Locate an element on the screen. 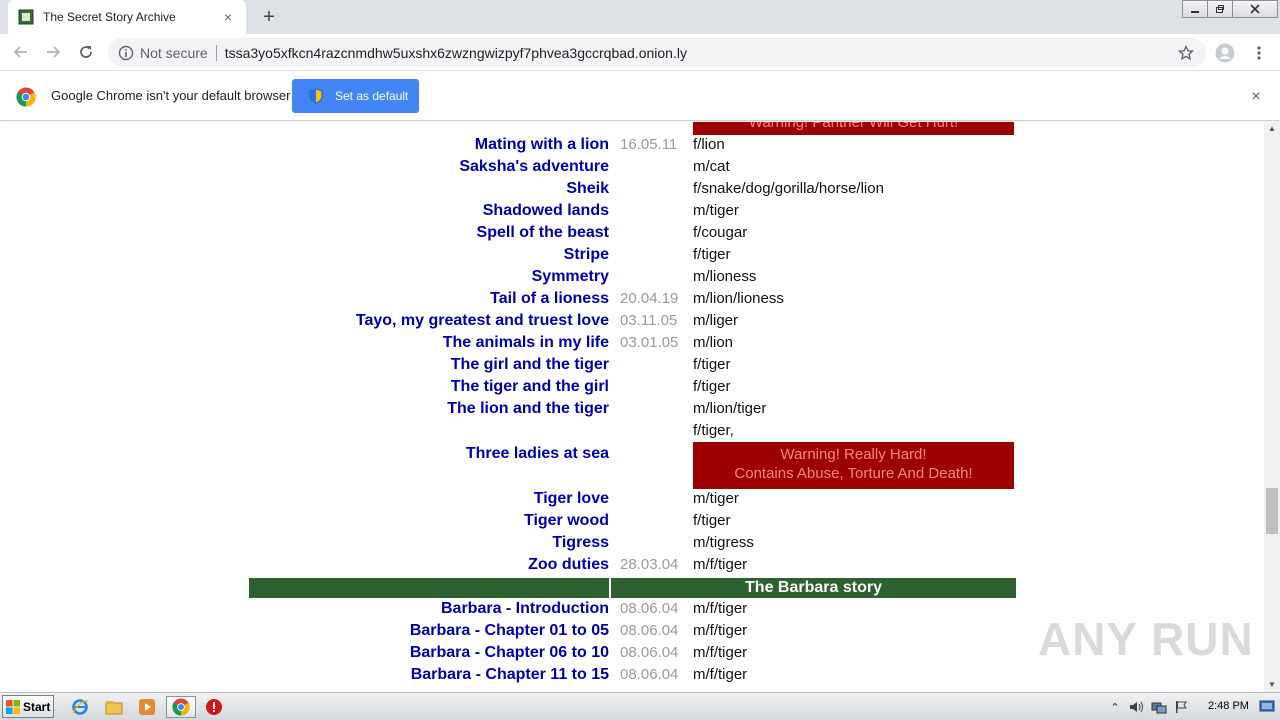 The height and width of the screenshot is (720, 1280). story-link: Barbara - Introduction is located at coordinates (525, 609).